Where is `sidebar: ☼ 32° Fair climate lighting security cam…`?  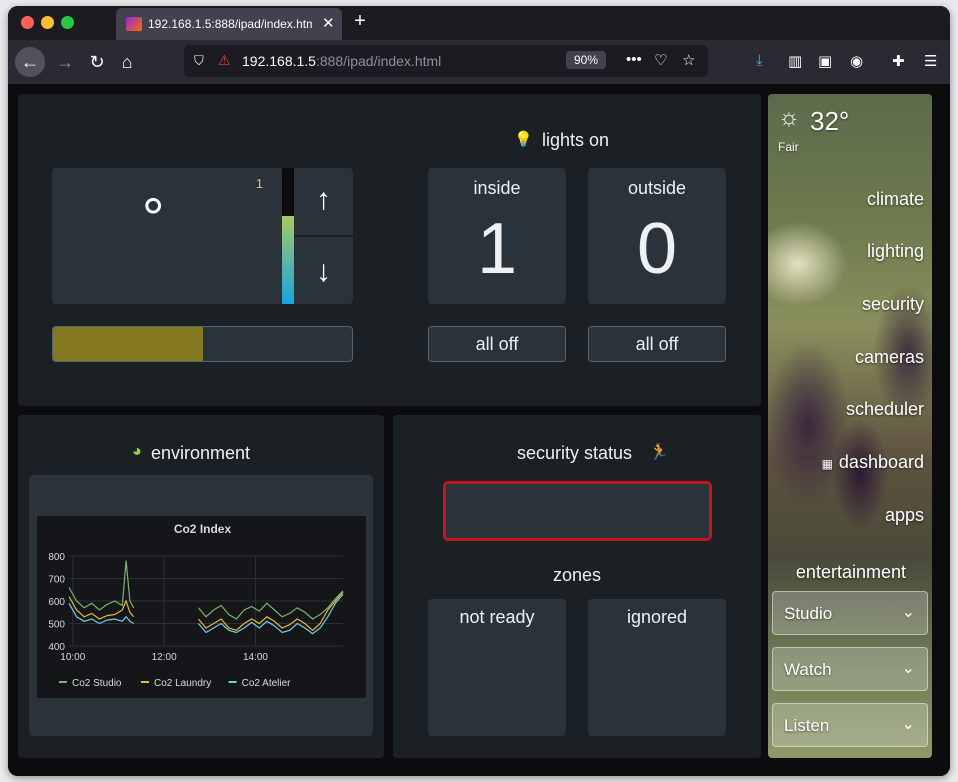 sidebar: ☼ 32° Fair climate lighting security cam… is located at coordinates (850, 426).